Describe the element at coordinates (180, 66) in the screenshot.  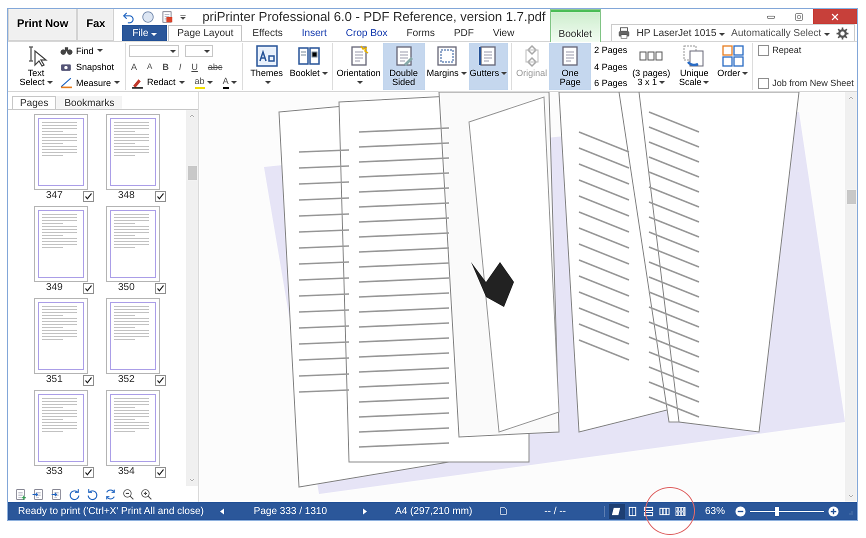
I see `format-button: I` at that location.